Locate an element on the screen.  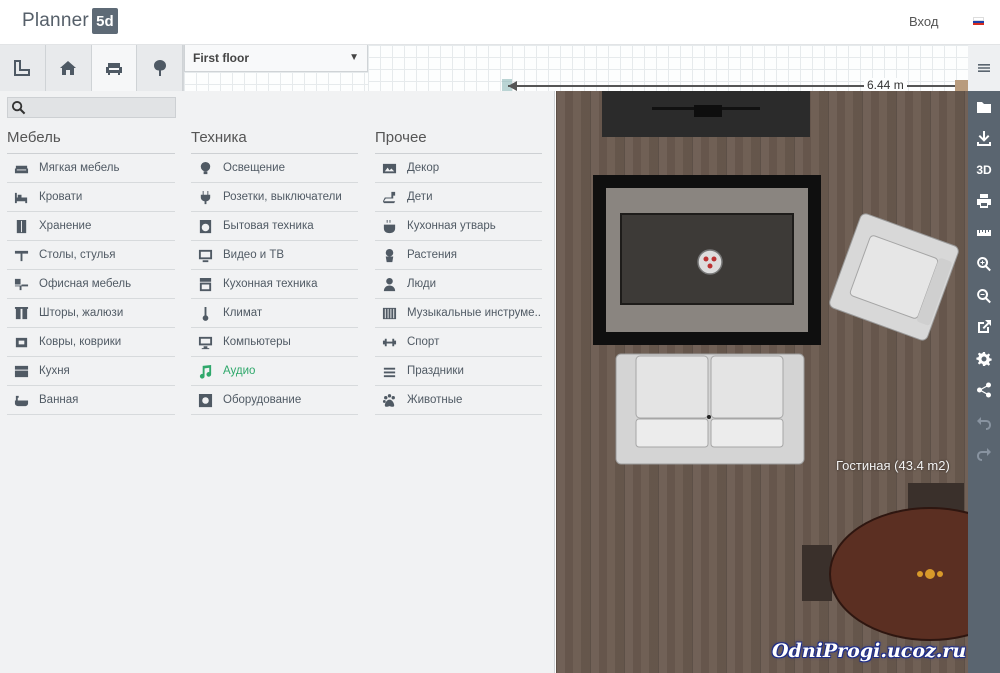
category-item: Офисная мебель is located at coordinates (91, 284).